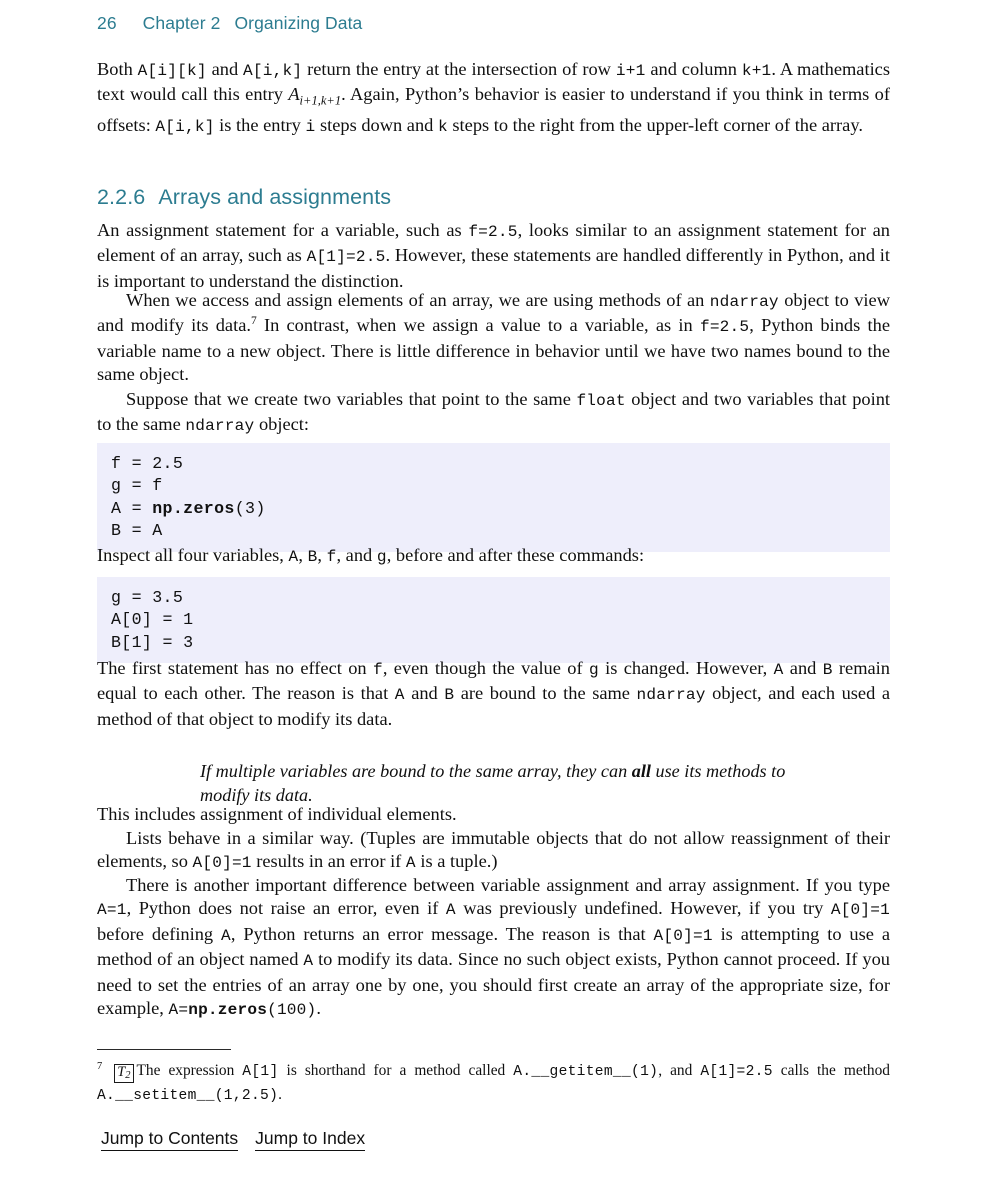 The height and width of the screenshot is (1186, 988). What do you see at coordinates (172, 71) in the screenshot?
I see `inline-code: A[i][k]` at bounding box center [172, 71].